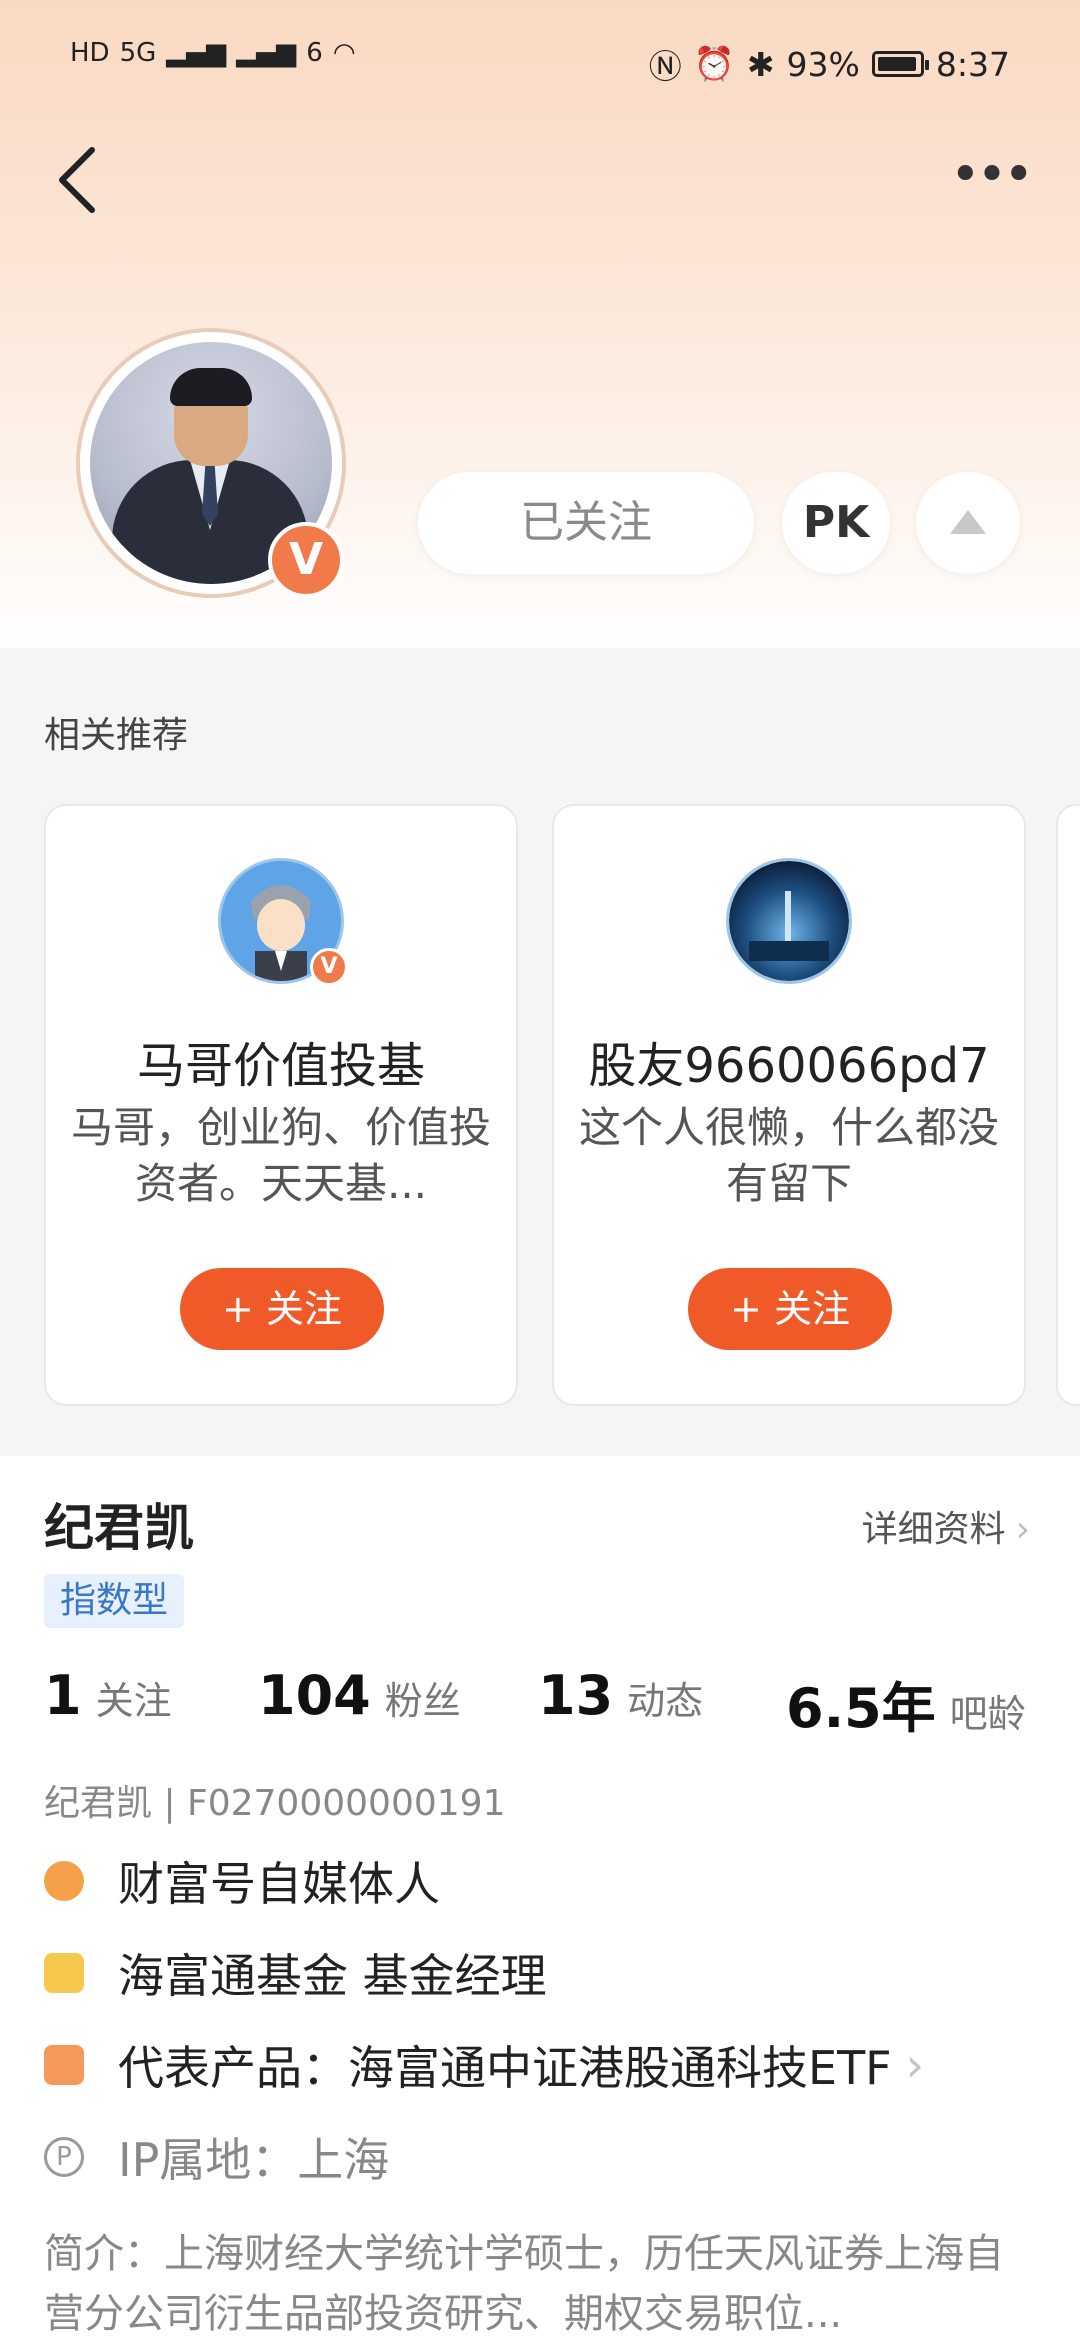 The image size is (1080, 2344). Describe the element at coordinates (861, 1708) in the screenshot. I see `stat-number: 6.5年` at that location.